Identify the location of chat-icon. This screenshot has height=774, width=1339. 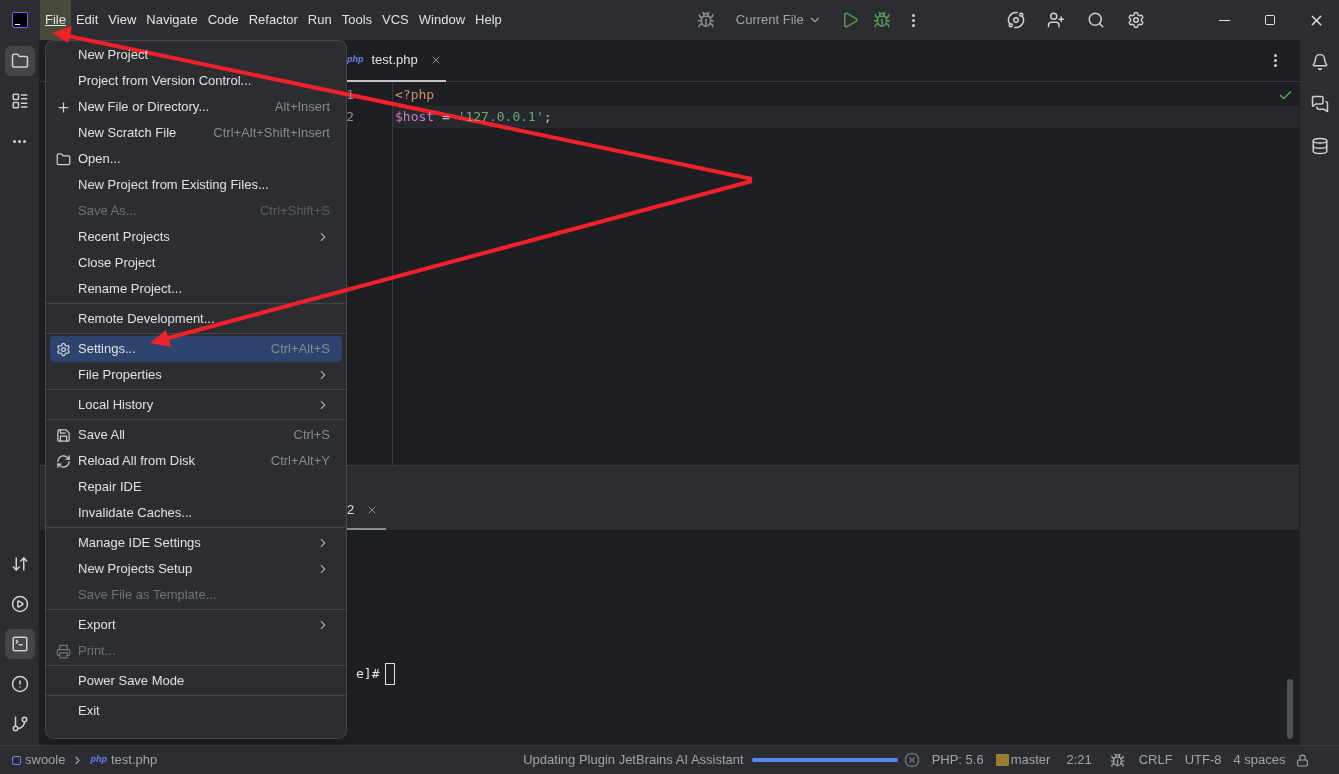
(1319, 104).